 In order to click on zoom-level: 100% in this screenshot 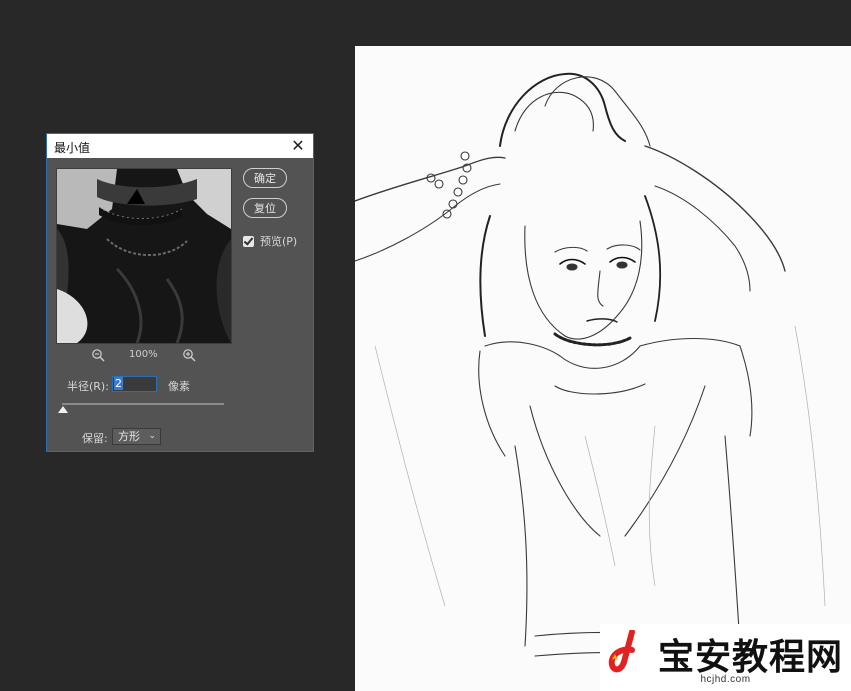, I will do `click(143, 354)`.